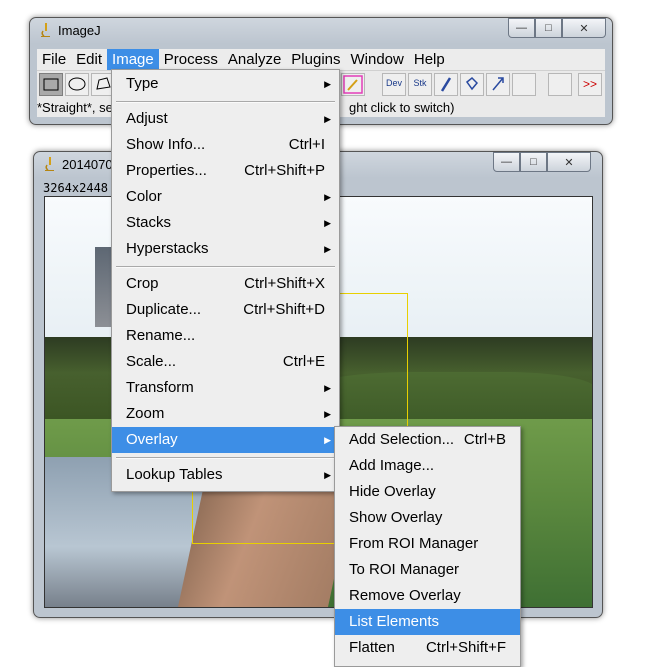 The image size is (647, 667). I want to click on fill-icon, so click(472, 83).